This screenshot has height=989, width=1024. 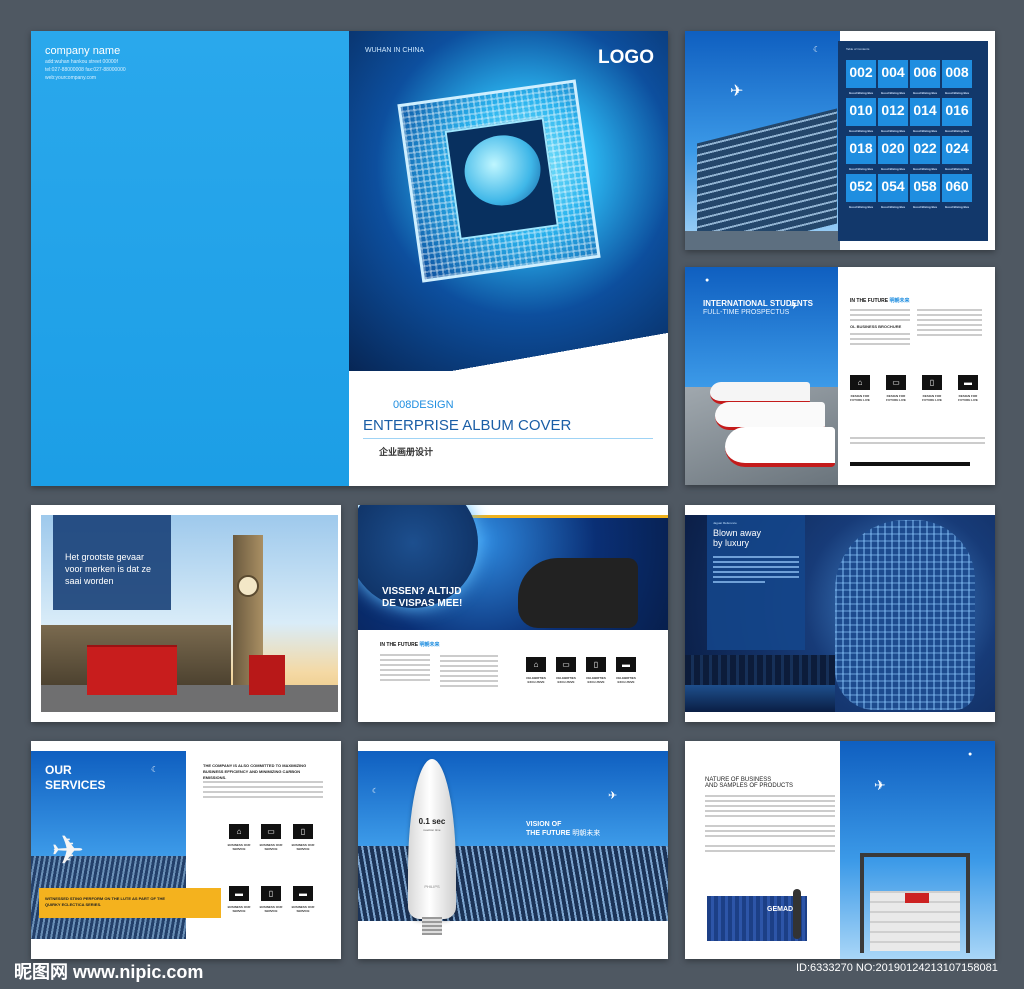 I want to click on company-address: add:wuhan hankou street 00000f, so click(x=81, y=62).